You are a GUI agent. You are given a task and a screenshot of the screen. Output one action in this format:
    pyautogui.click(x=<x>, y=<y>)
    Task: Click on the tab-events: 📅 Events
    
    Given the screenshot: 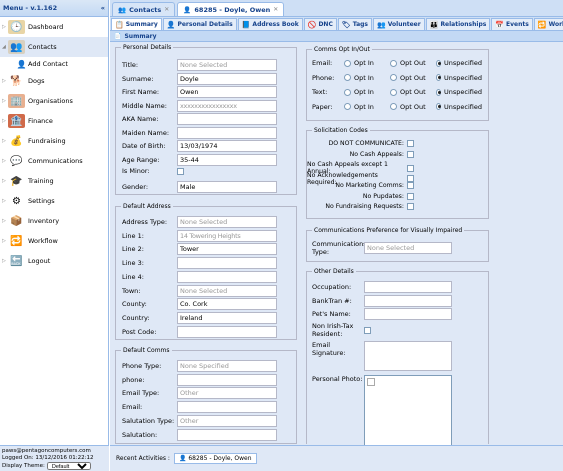 What is the action you would take?
    pyautogui.click(x=512, y=24)
    